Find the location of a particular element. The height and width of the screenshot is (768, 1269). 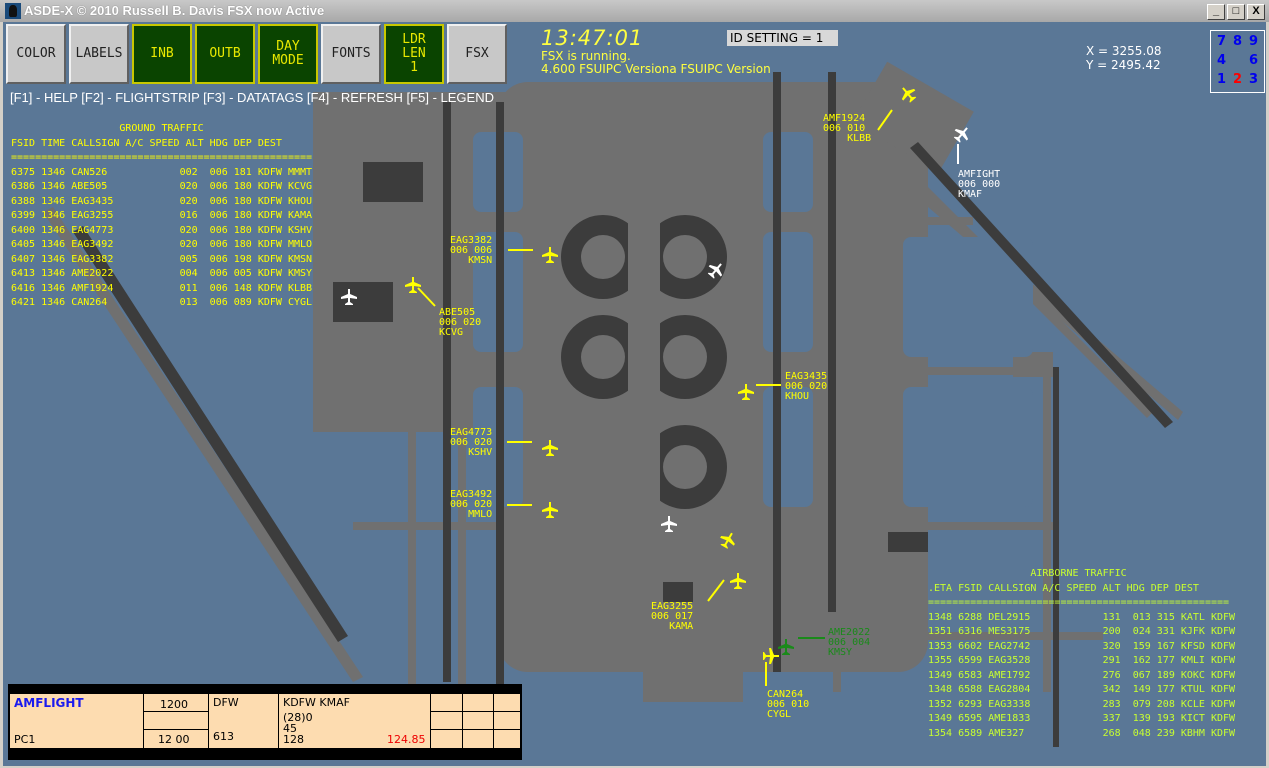

strip-airport: DFW is located at coordinates (226, 702).